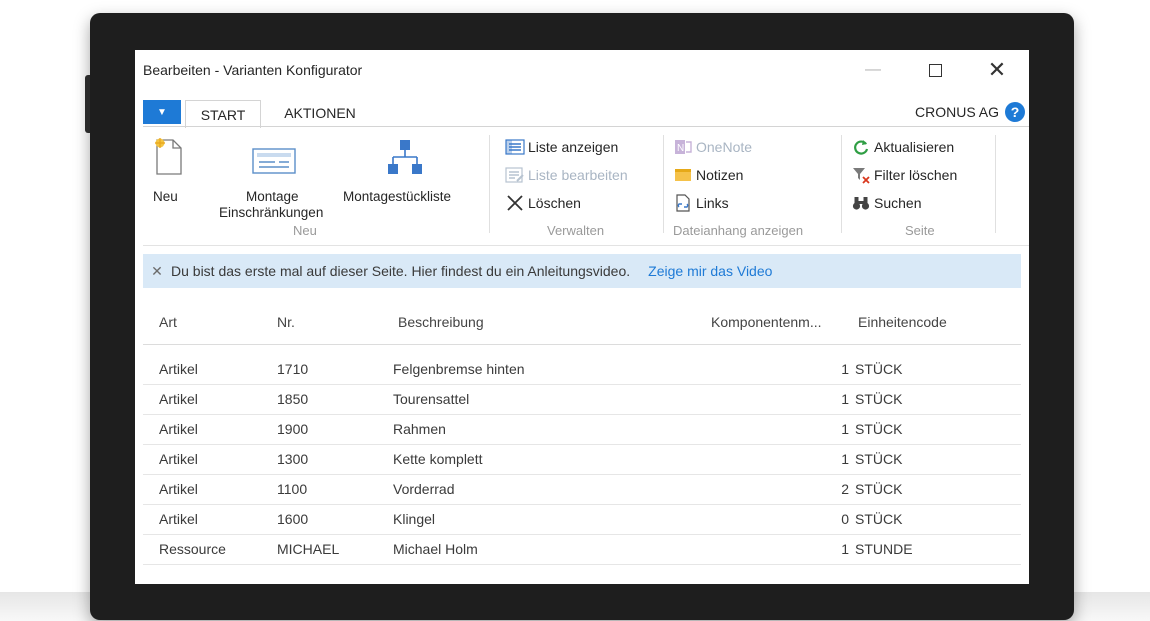 This screenshot has width=1150, height=621. I want to click on table-row: Artikel 1850 Tourensattel 1 STÜCK, so click(582, 399).